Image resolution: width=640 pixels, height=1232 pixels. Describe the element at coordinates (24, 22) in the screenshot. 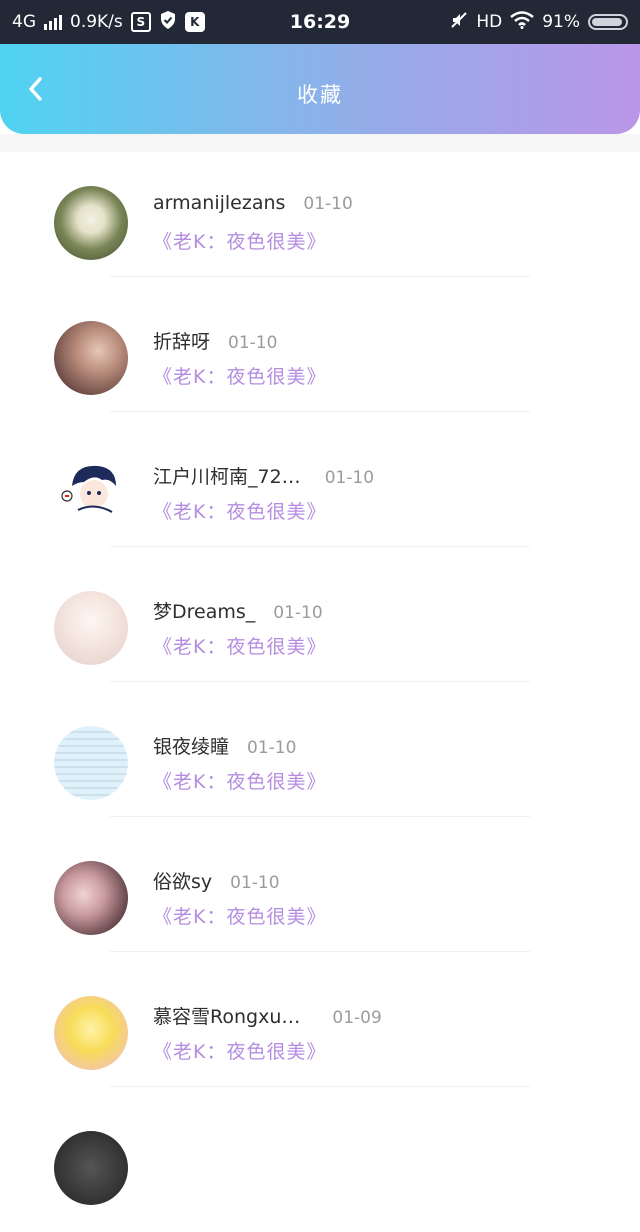

I see `network-type: 4G` at that location.